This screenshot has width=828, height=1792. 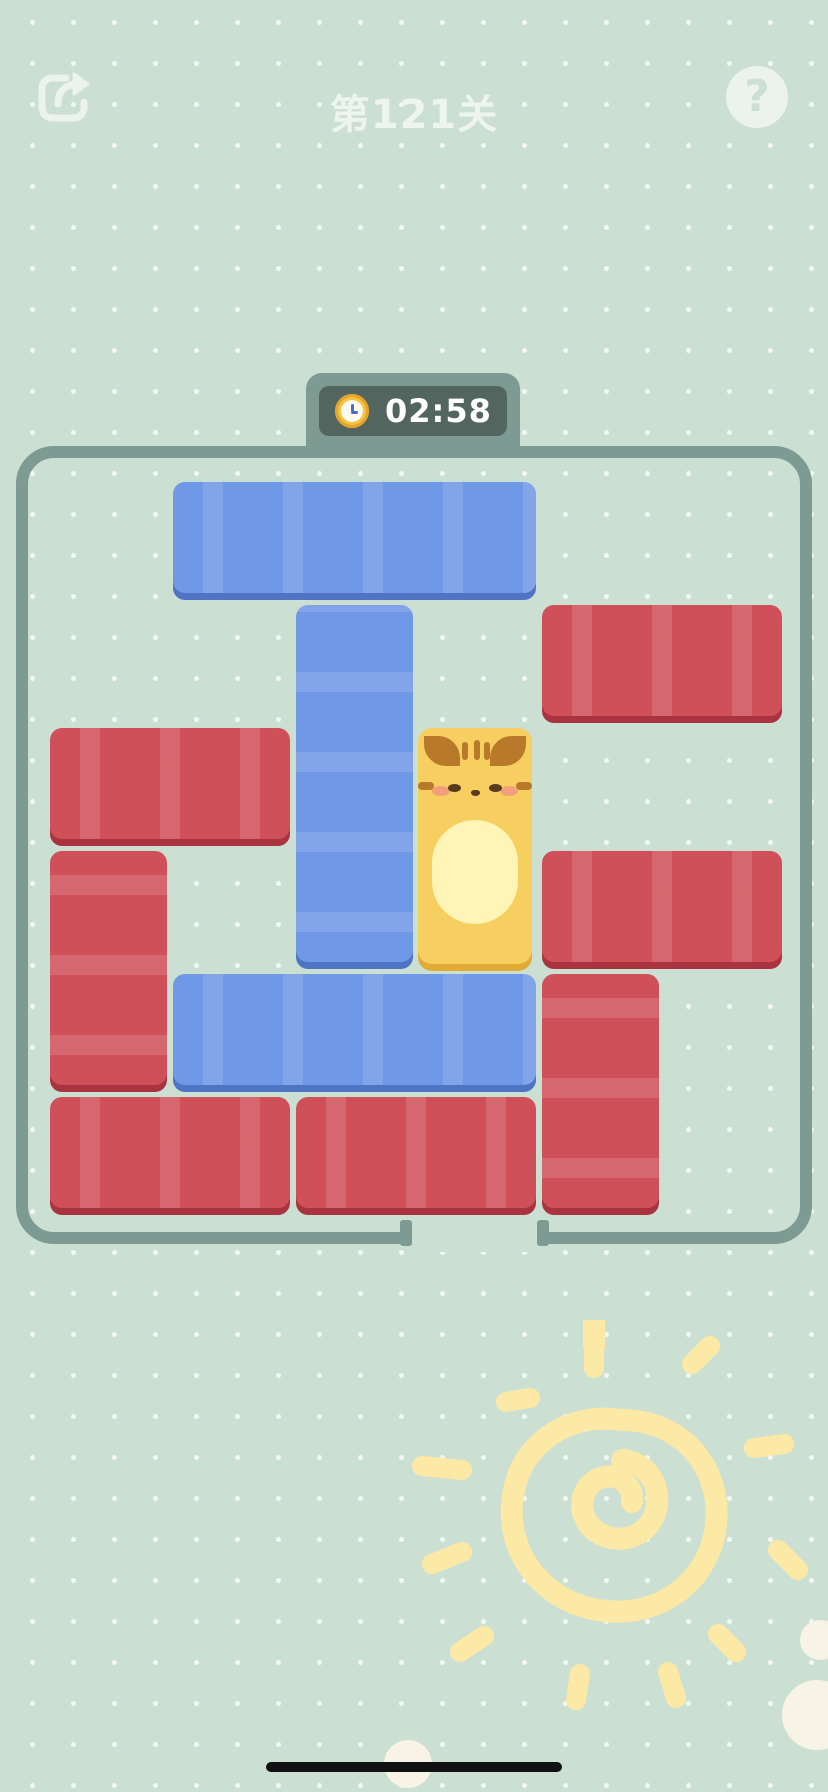 I want to click on block-red-right-mid, so click(x=662, y=906).